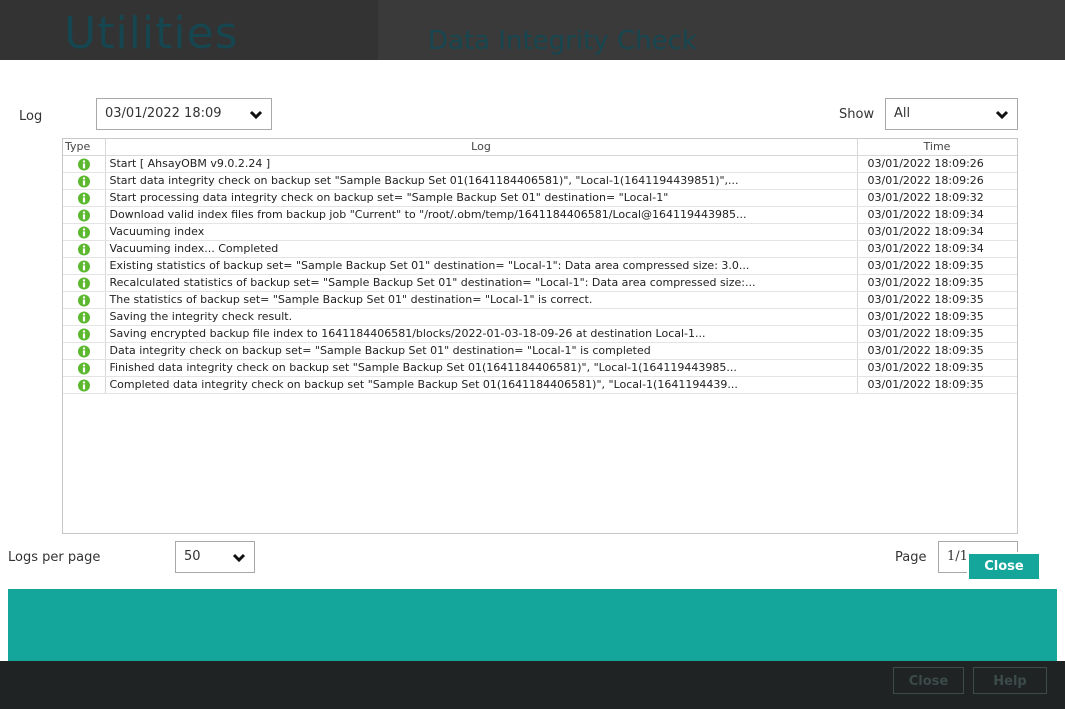 The image size is (1065, 709). I want to click on background-help-button: Help, so click(1010, 680).